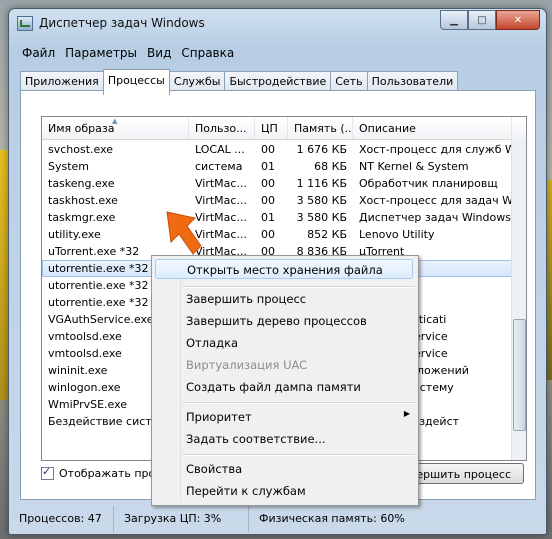  What do you see at coordinates (214, 469) in the screenshot?
I see `menu-properties: Свойства` at bounding box center [214, 469].